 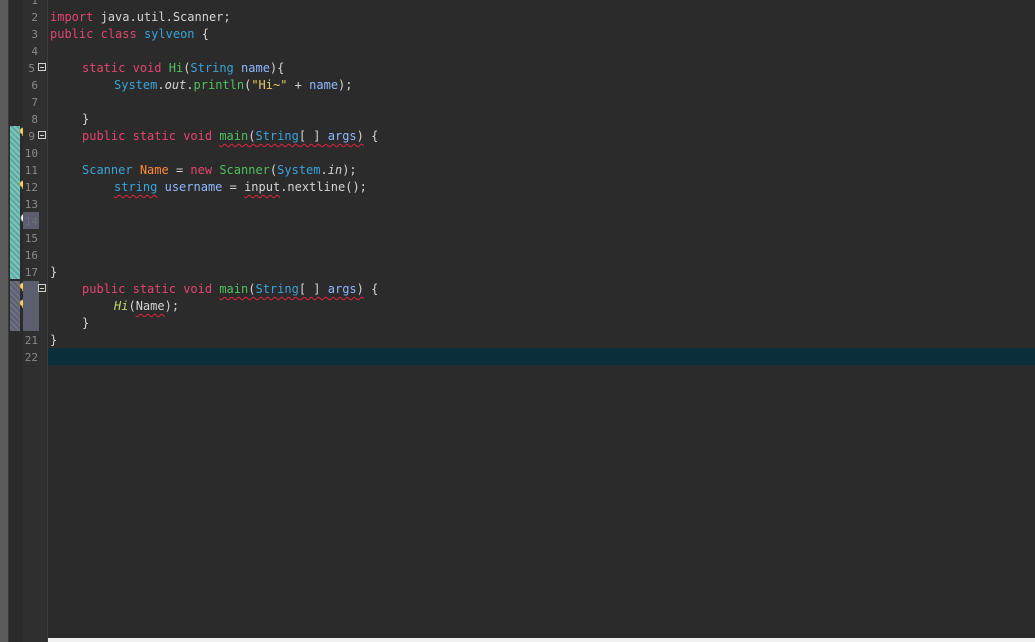 What do you see at coordinates (541, 640) in the screenshot?
I see `horizontal-scrollbar` at bounding box center [541, 640].